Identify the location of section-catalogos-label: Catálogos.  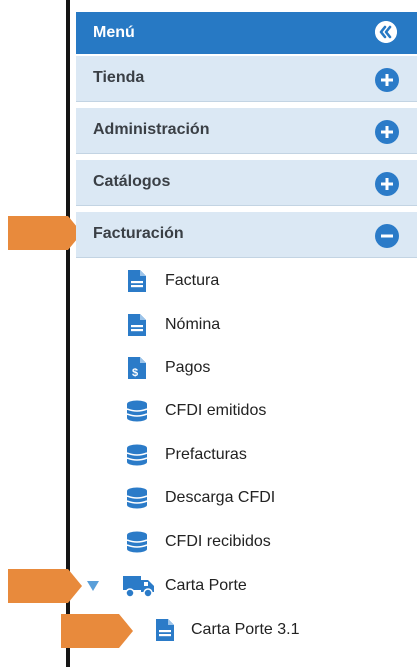
(132, 181).